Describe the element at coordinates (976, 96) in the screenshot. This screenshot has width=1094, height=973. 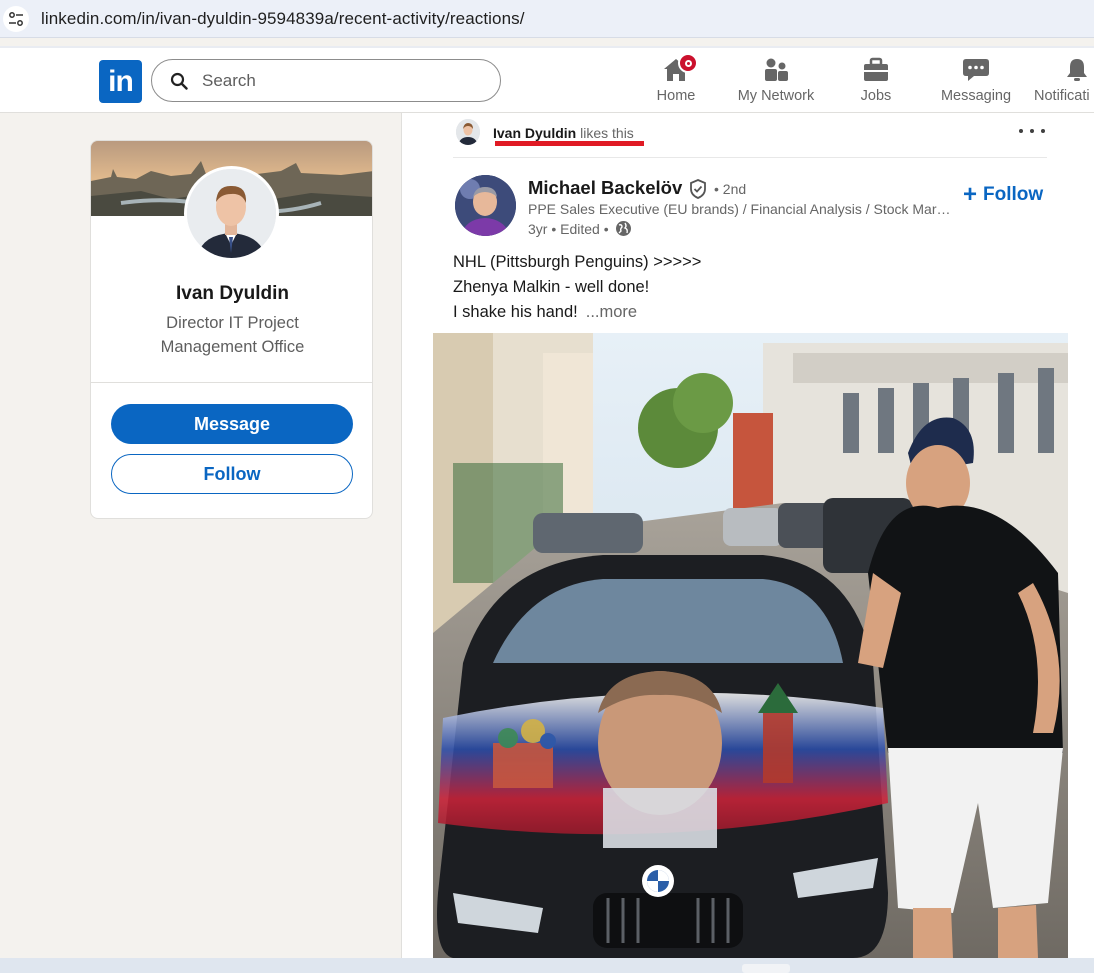
I see `nav-messaging-label: Messaging` at that location.